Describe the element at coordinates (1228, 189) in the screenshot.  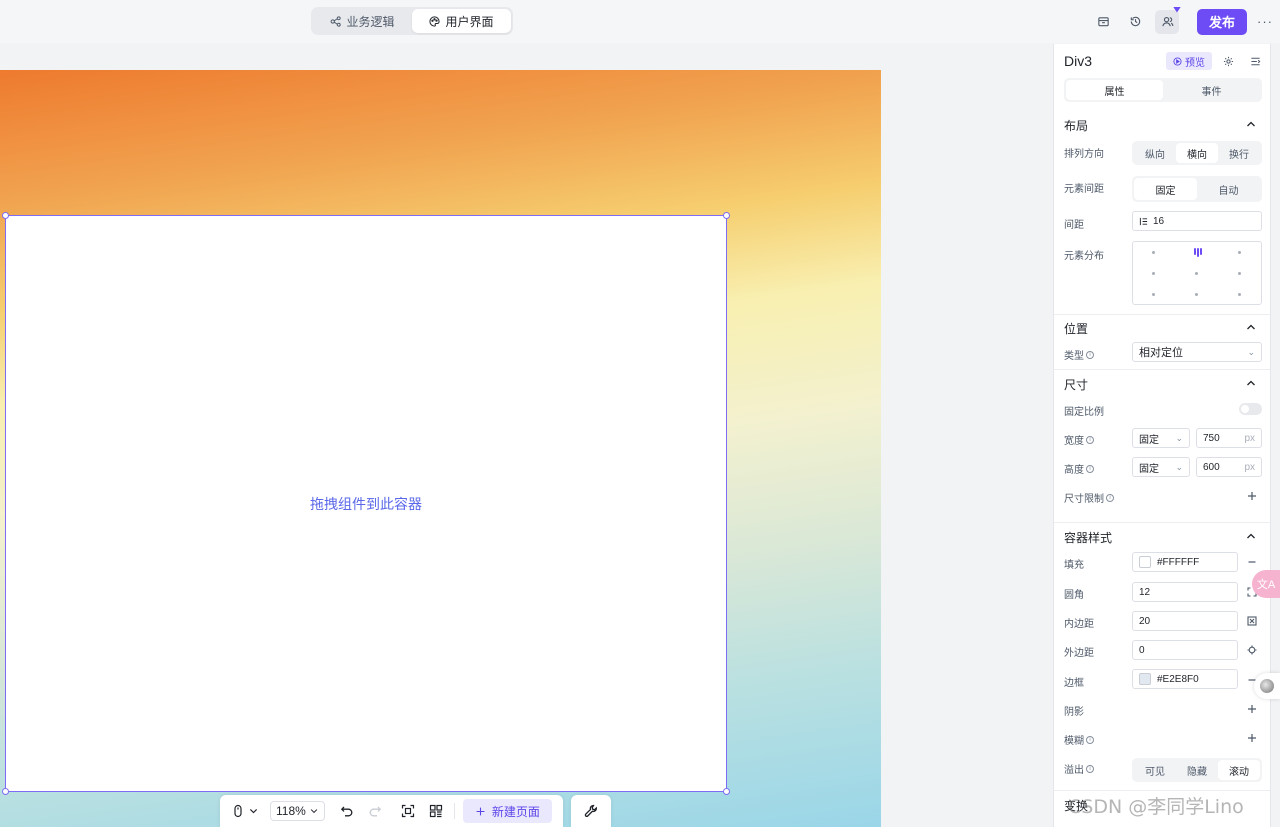
I see `gap-auto: 自动` at that location.